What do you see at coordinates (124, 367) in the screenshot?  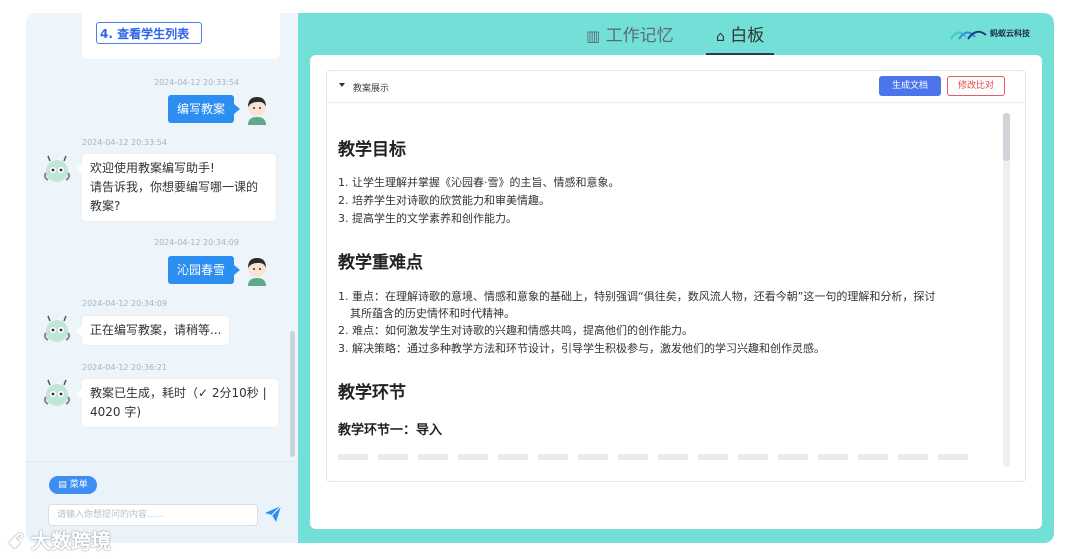 I see `message-timestamp: 2024-04-12 20:36:21` at bounding box center [124, 367].